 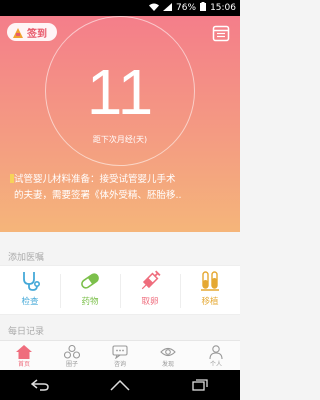 I want to click on tab-profile: 个人, so click(x=216, y=355).